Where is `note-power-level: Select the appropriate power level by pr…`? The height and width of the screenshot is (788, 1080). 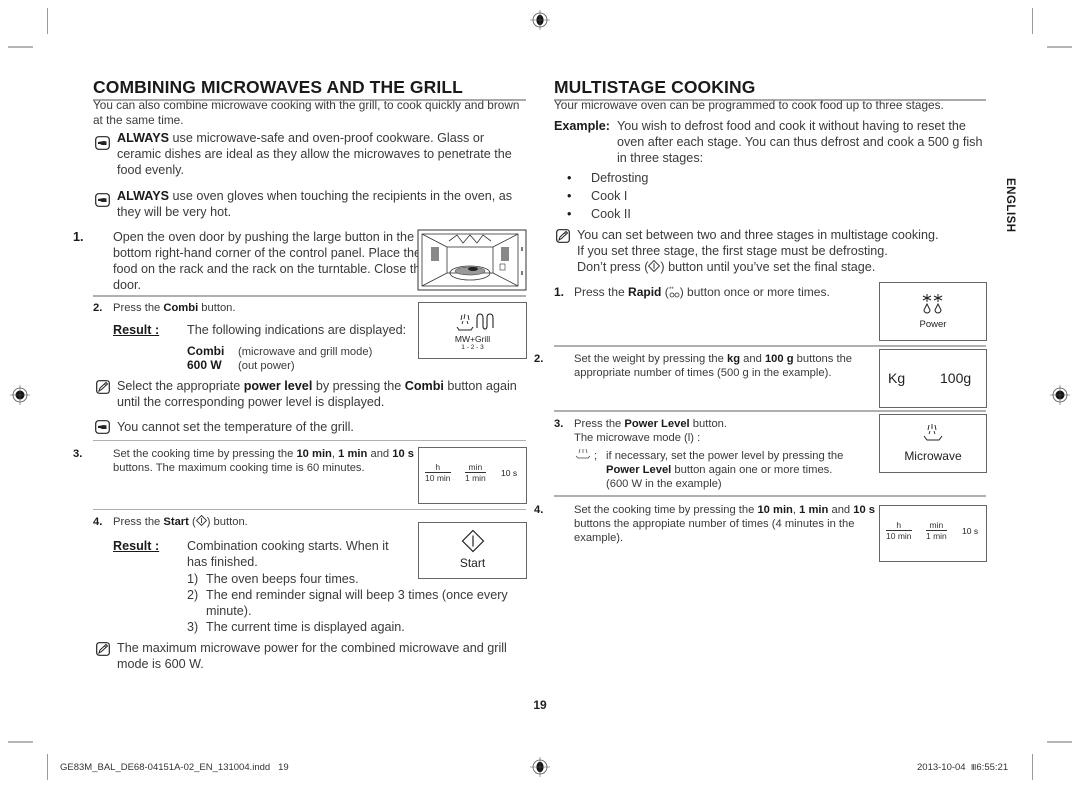
note-power-level: Select the appropriate power level by pr… is located at coordinates (317, 394).